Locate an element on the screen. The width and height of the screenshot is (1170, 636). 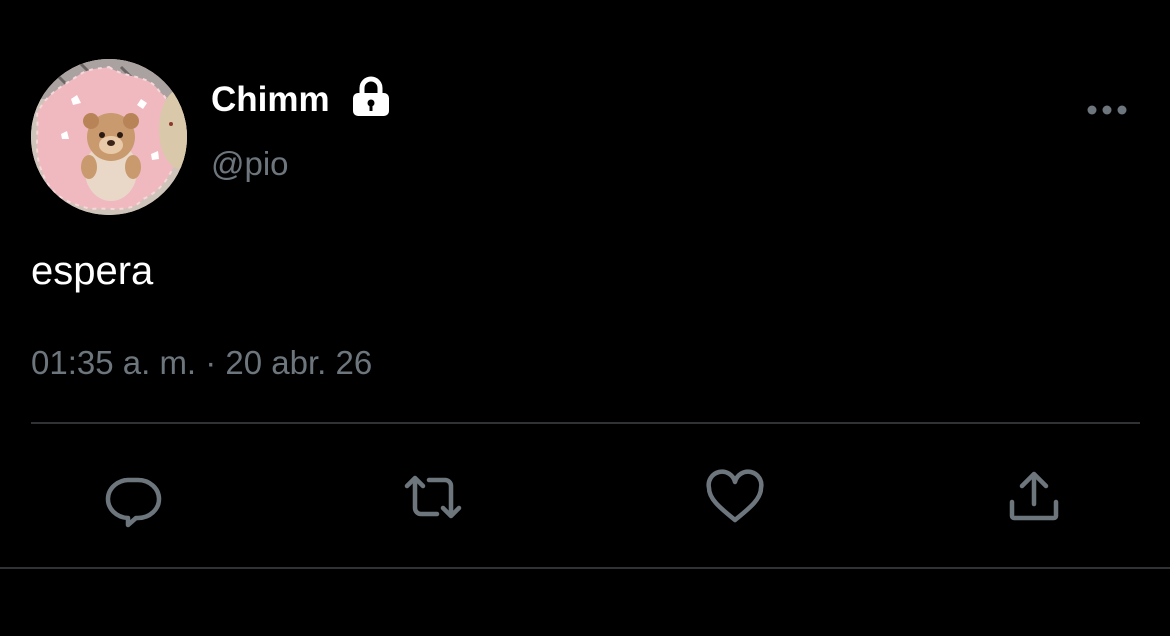
retweet-button is located at coordinates (433, 498).